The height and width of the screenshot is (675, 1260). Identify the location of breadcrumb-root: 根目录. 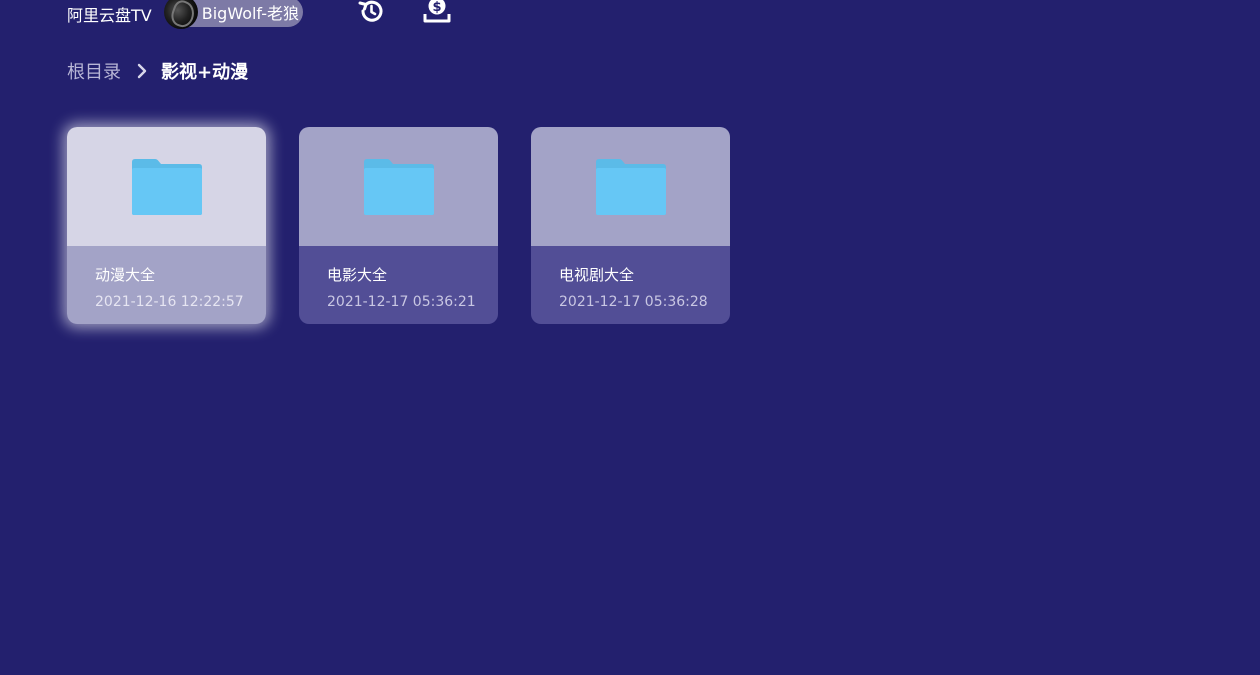
(94, 71).